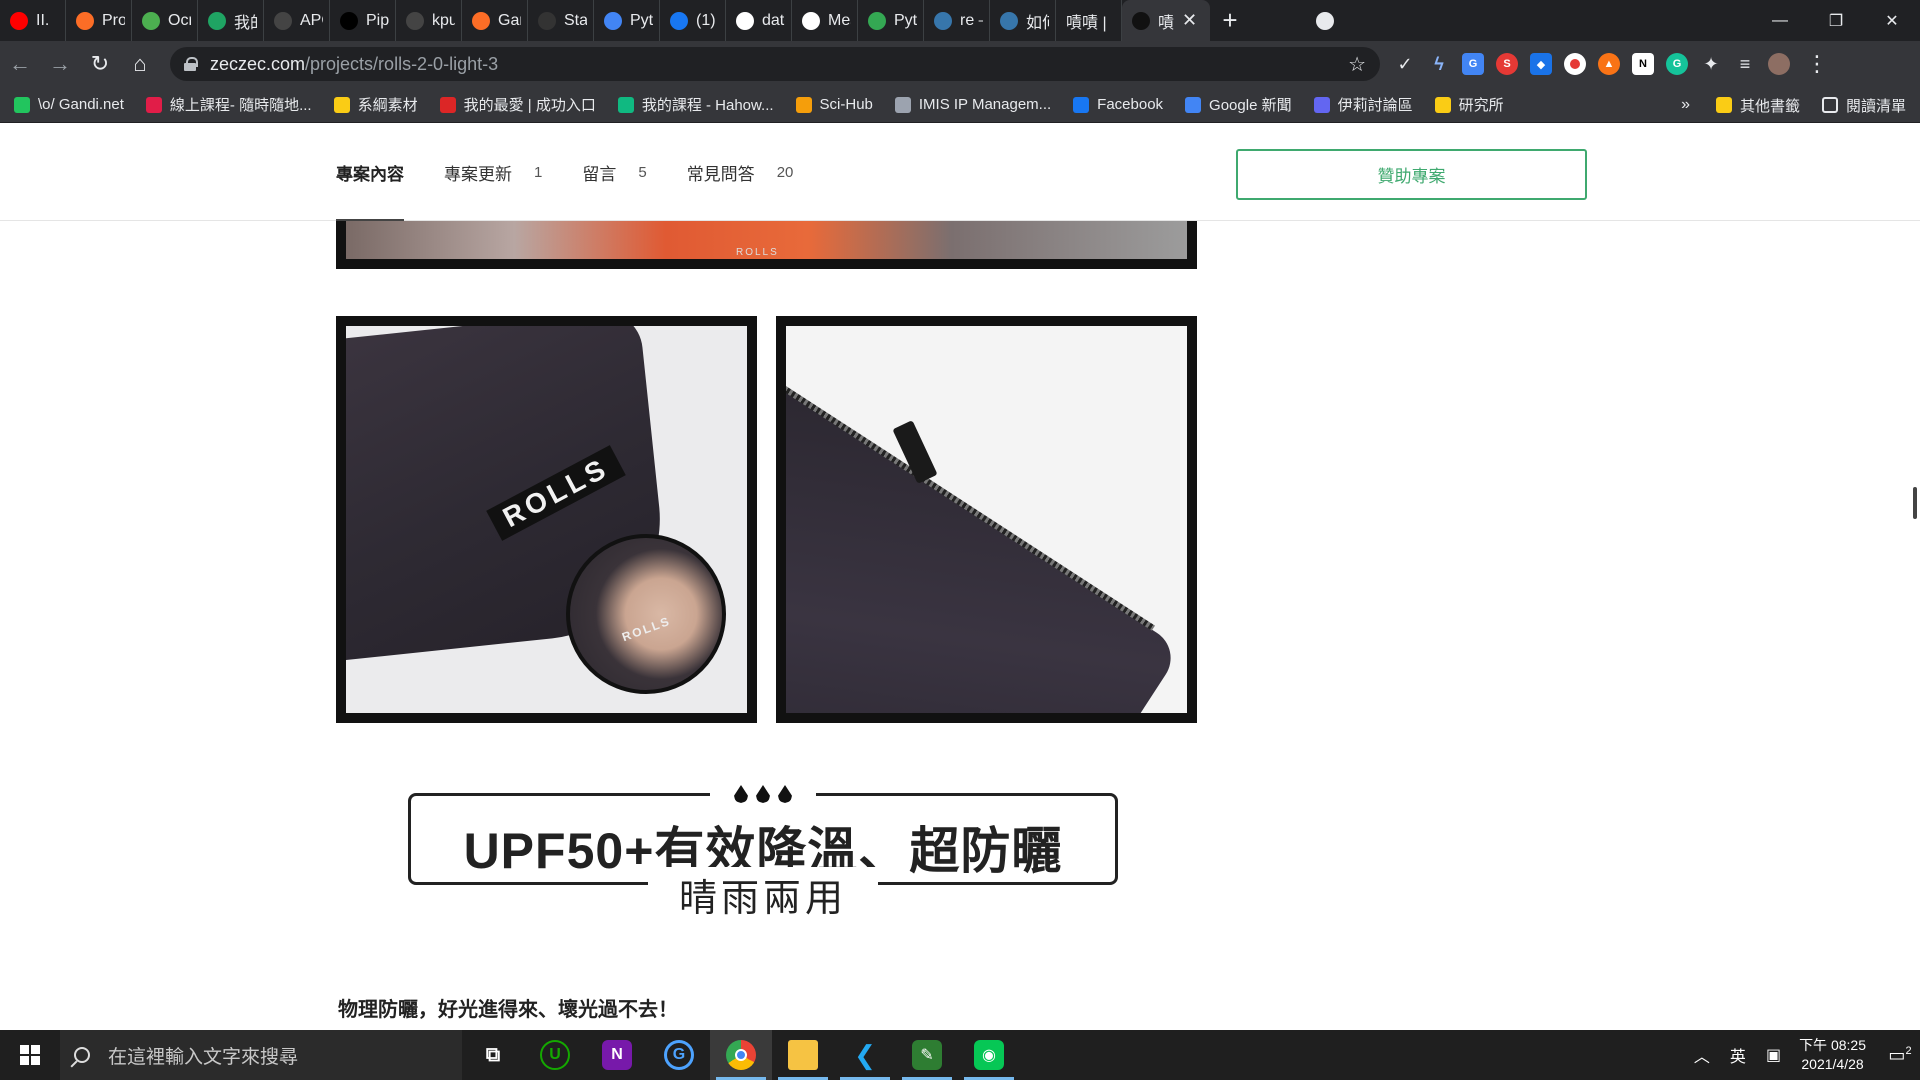 The image size is (1920, 1080). I want to click on check-icon: ✓, so click(1405, 64).